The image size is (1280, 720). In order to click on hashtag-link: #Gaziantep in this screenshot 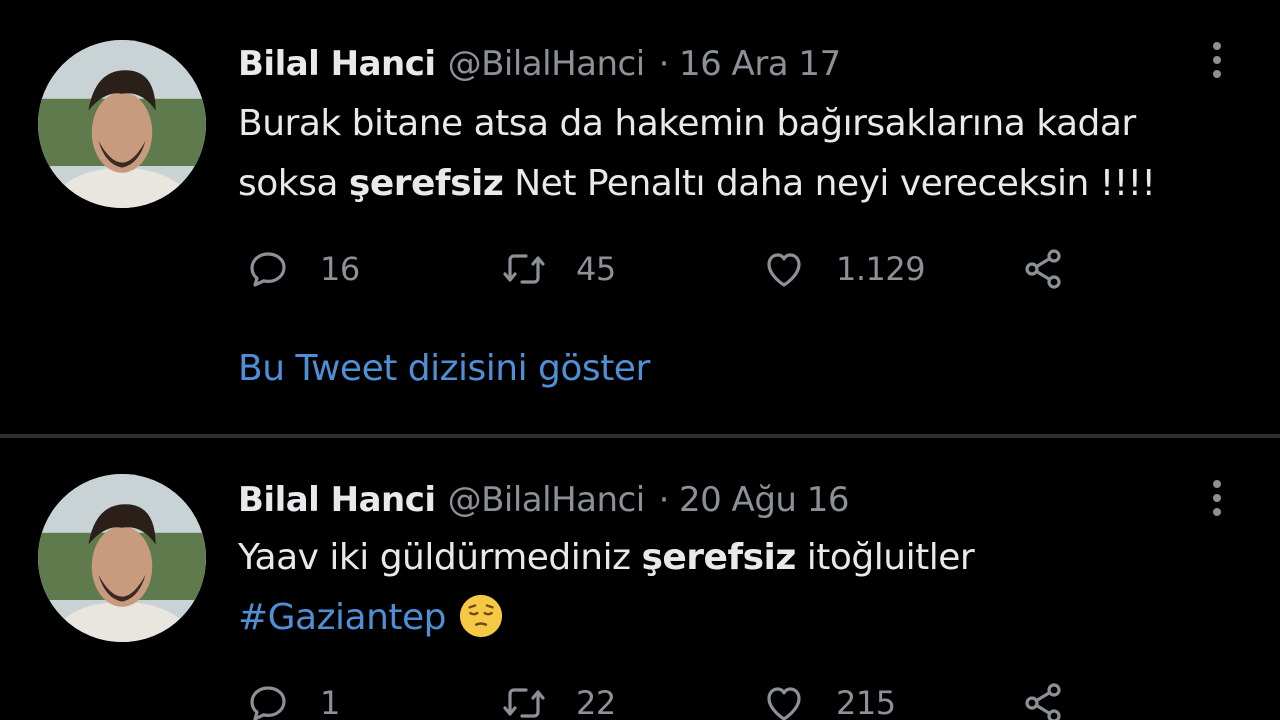, I will do `click(342, 617)`.